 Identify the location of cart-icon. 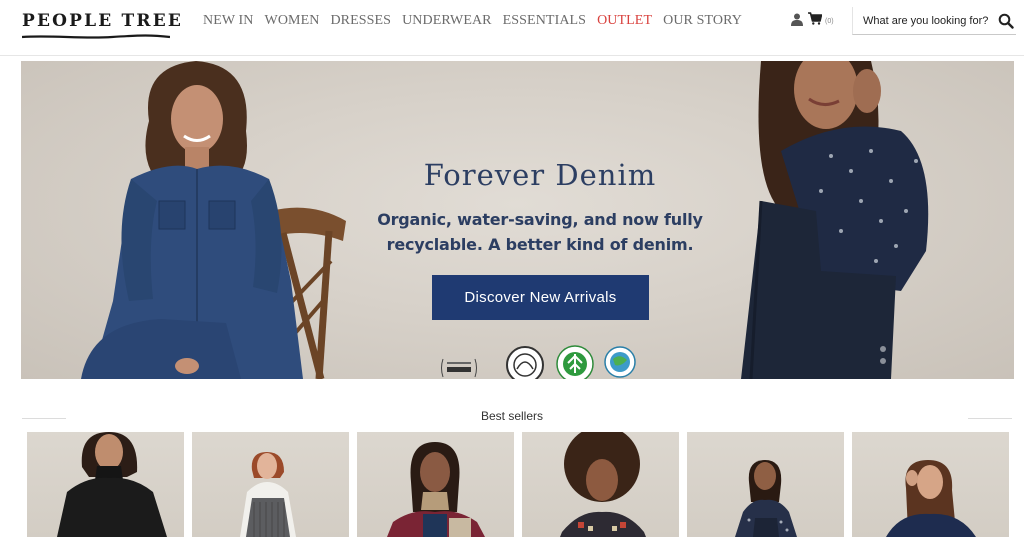
(815, 18).